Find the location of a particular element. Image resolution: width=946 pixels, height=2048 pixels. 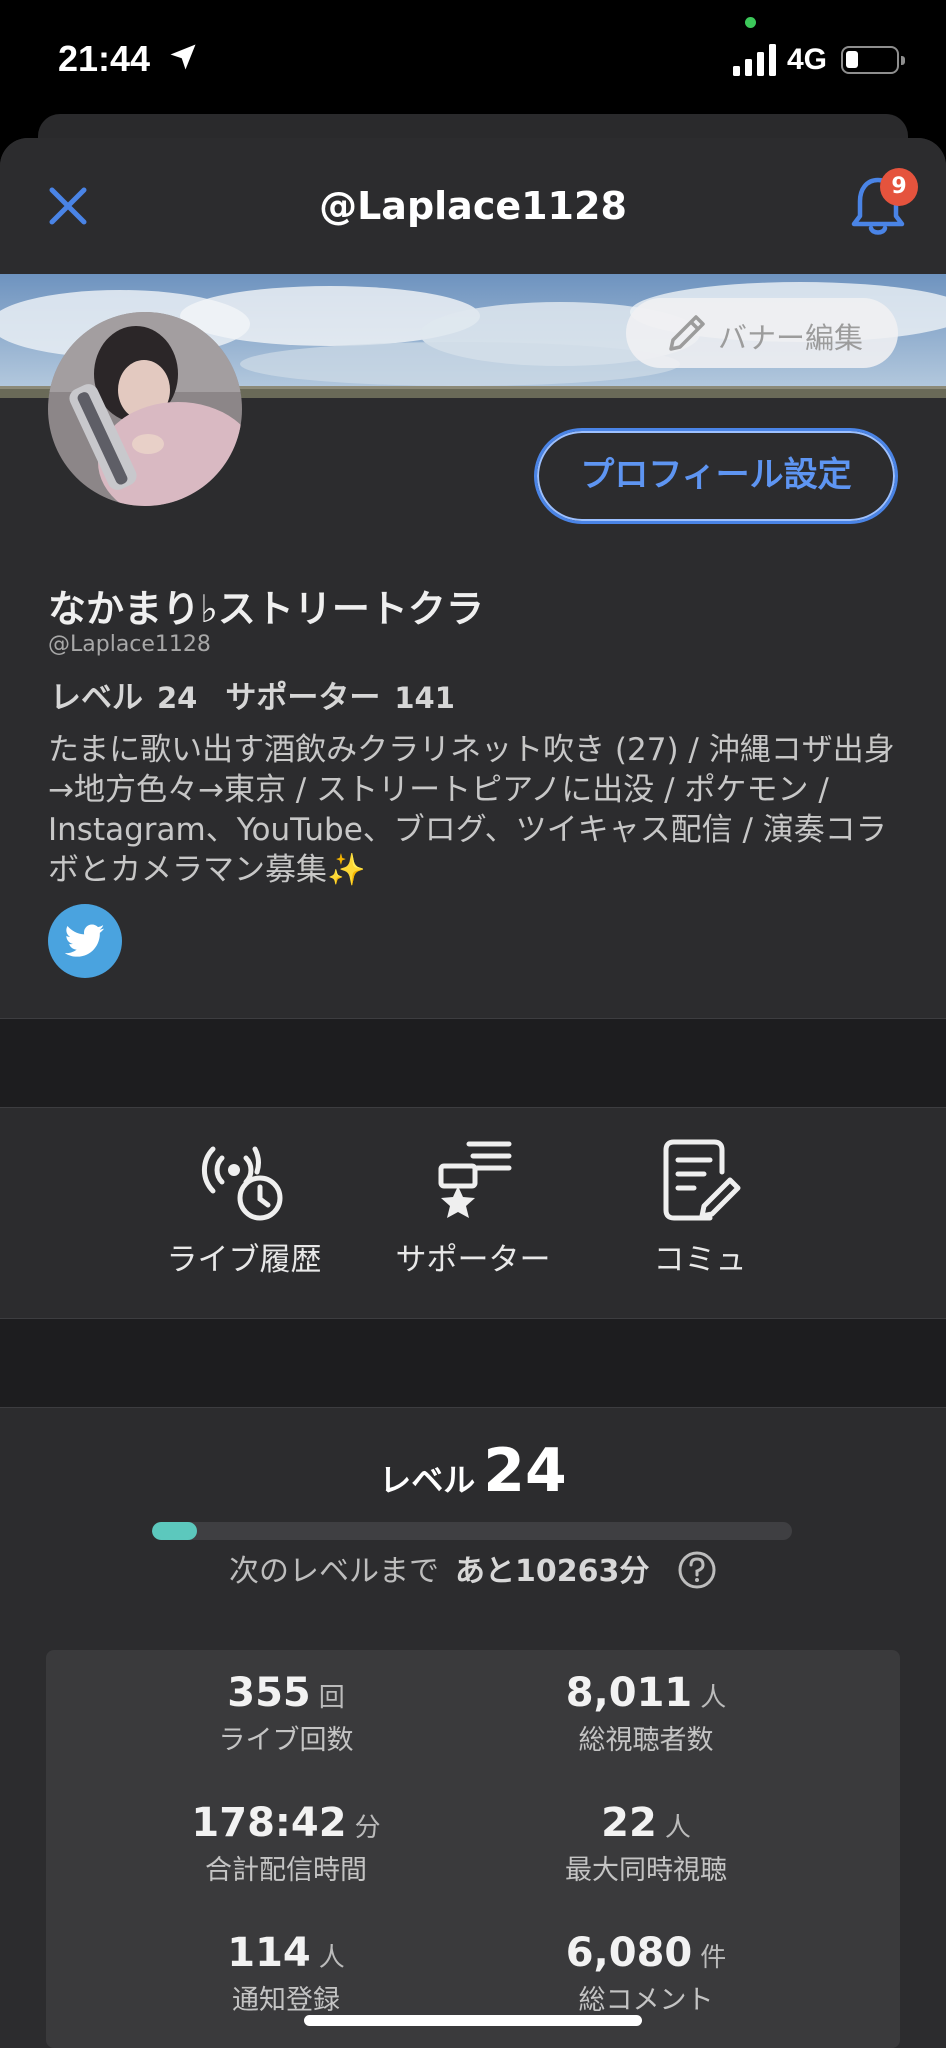

supporter-button: サポーター is located at coordinates (473, 1205).